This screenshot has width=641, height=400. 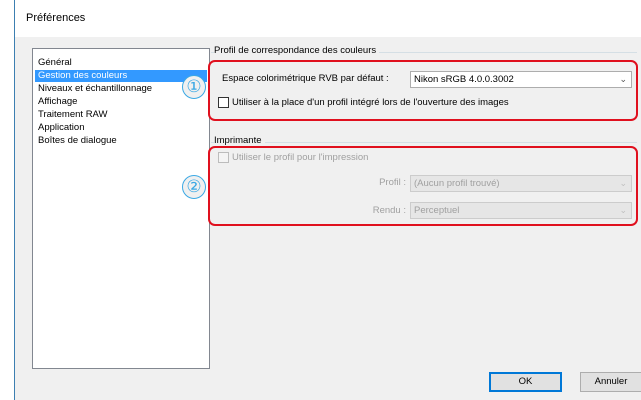 I want to click on callout-badge-1: ①, so click(x=194, y=87).